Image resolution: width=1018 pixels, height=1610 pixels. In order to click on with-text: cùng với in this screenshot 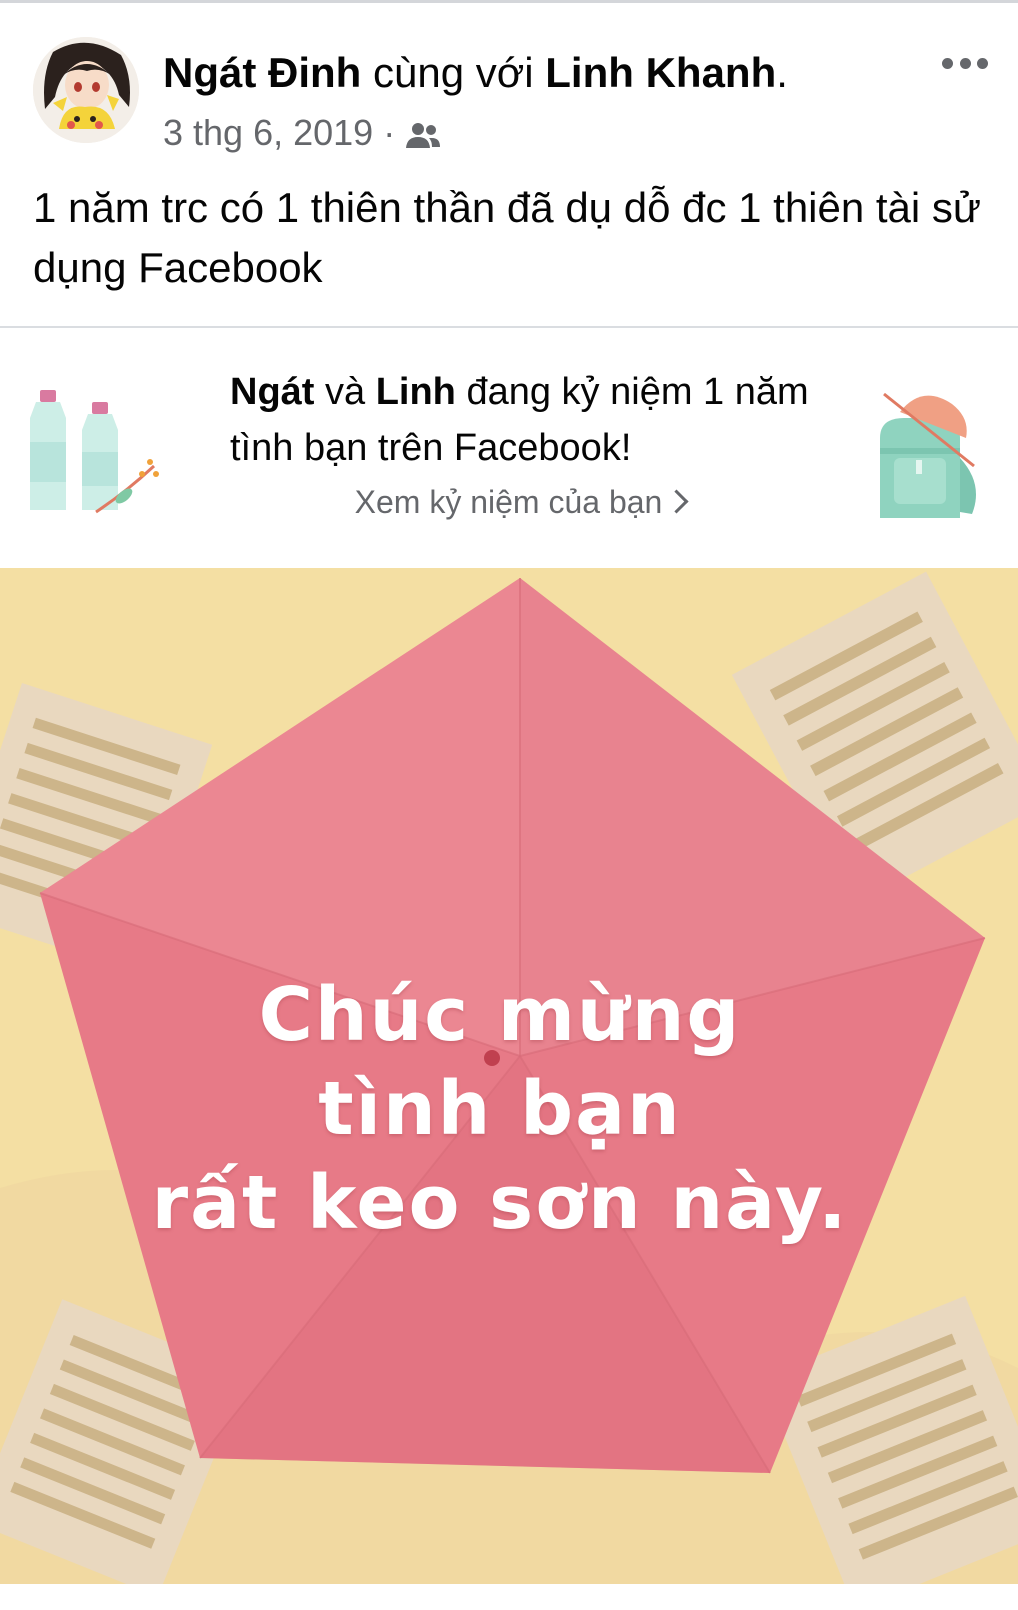, I will do `click(453, 72)`.